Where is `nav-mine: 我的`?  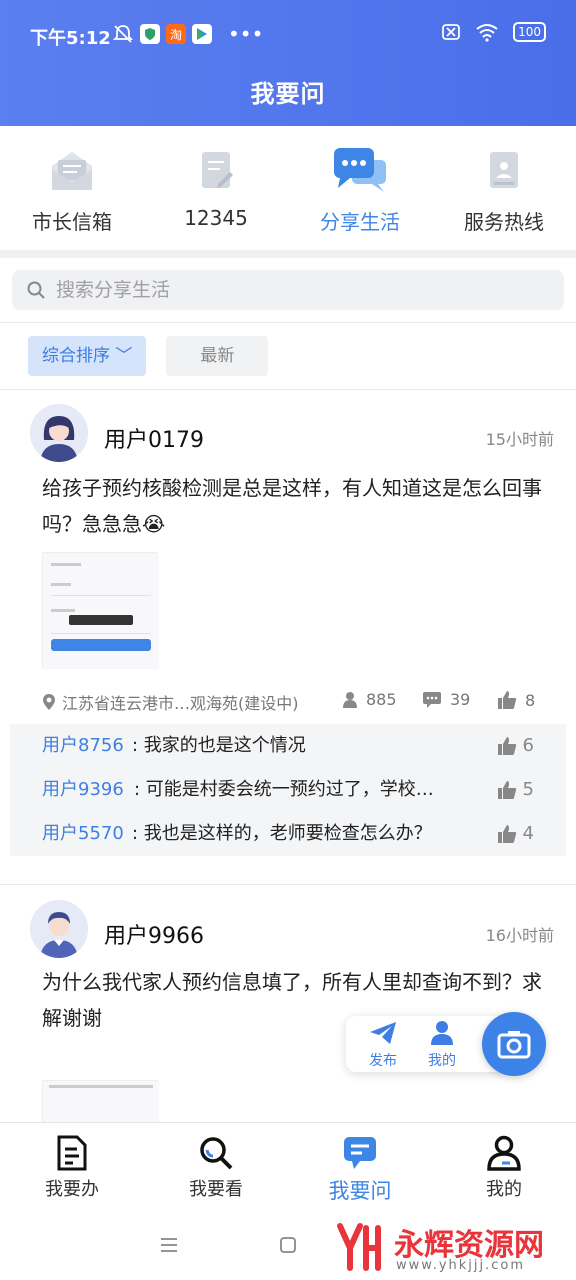
nav-mine: 我的 is located at coordinates (504, 1167).